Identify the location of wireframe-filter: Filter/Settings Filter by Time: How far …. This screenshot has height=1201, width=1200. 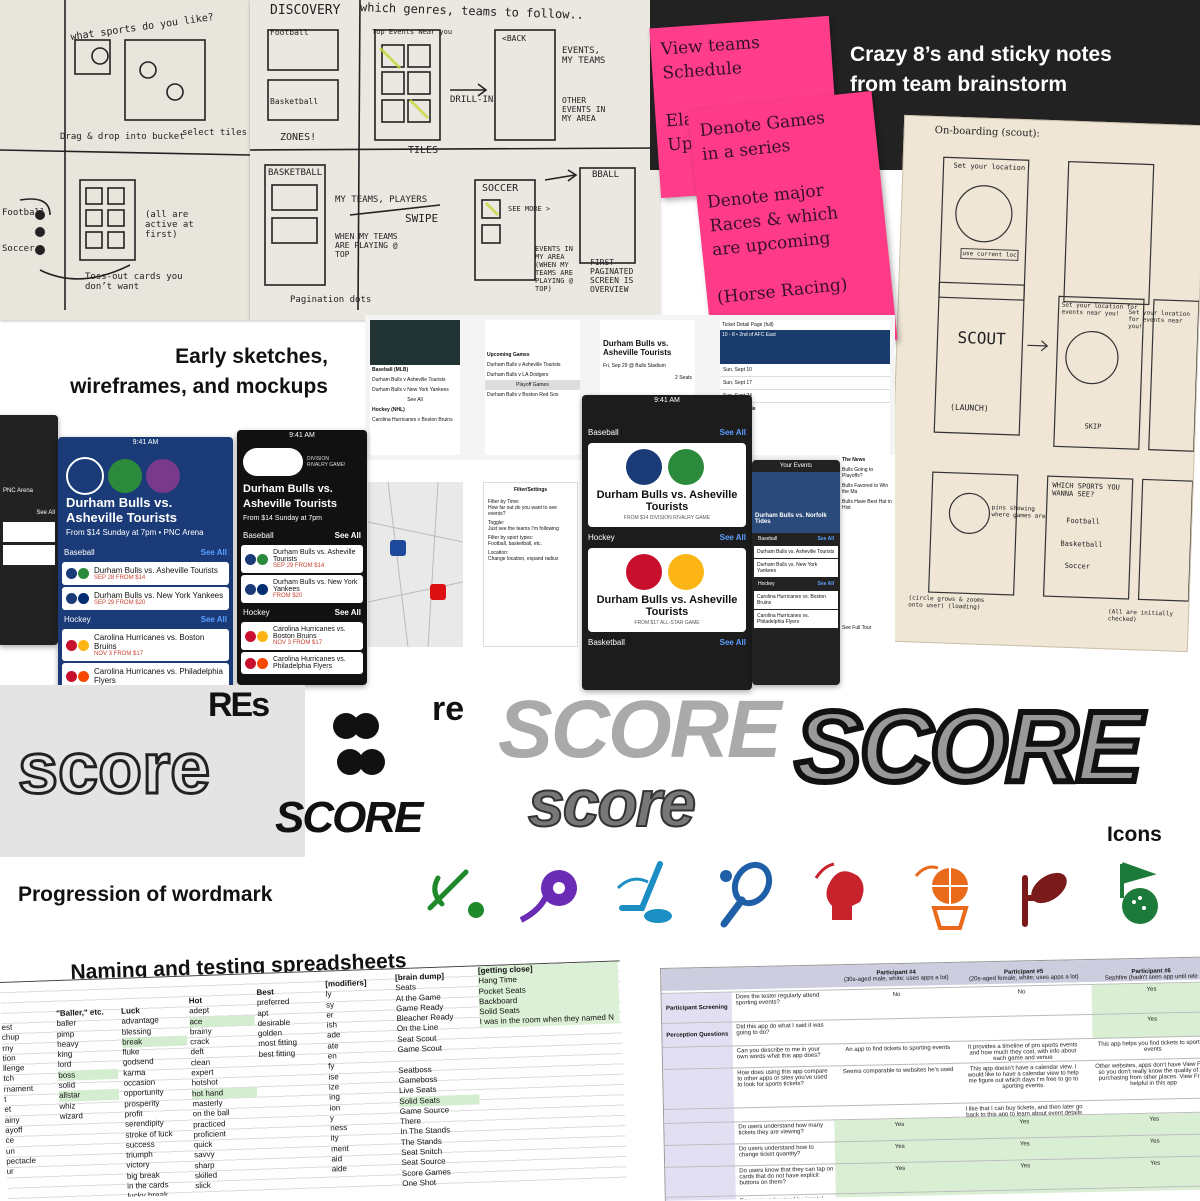
(530, 564).